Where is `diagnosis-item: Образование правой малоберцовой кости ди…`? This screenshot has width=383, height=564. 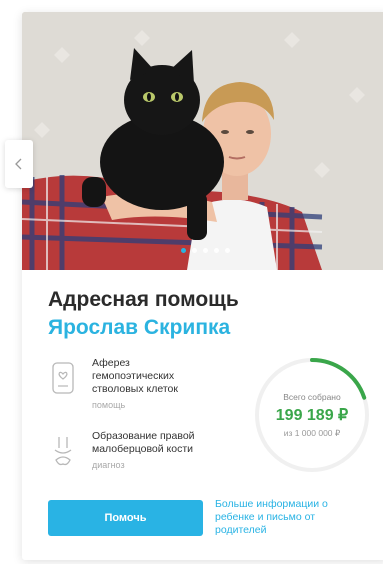 diagnosis-item: Образование правой малоберцовой кости ди… is located at coordinates (132, 450).